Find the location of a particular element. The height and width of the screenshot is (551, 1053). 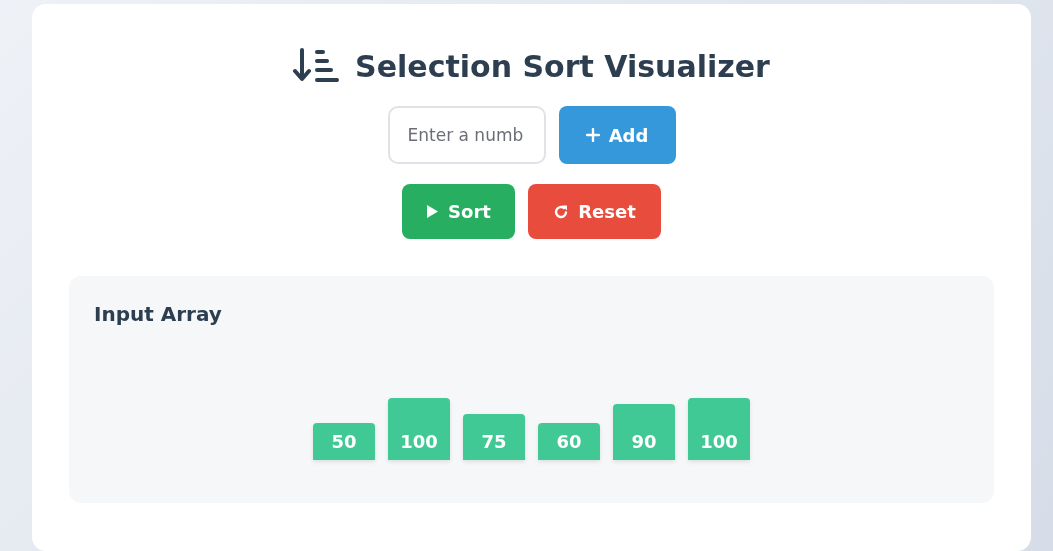

number-input-field: Enter a numb is located at coordinates (466, 135).